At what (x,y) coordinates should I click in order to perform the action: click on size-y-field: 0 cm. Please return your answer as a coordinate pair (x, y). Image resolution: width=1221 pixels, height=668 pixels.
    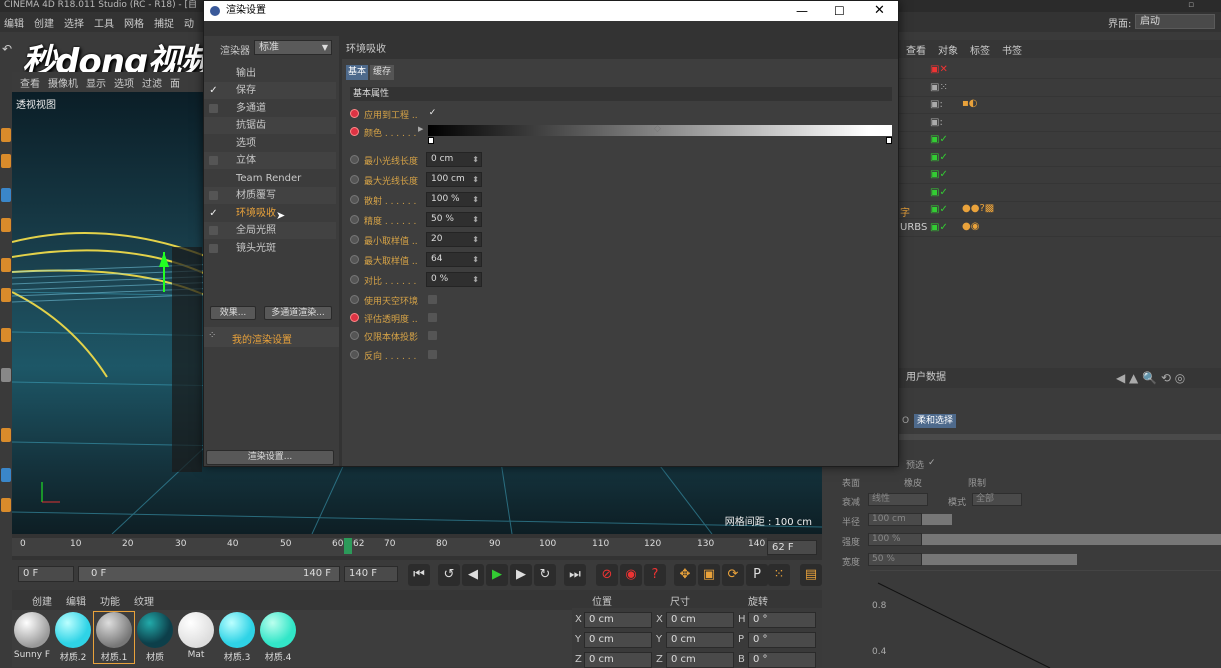
    Looking at the image, I should click on (700, 640).